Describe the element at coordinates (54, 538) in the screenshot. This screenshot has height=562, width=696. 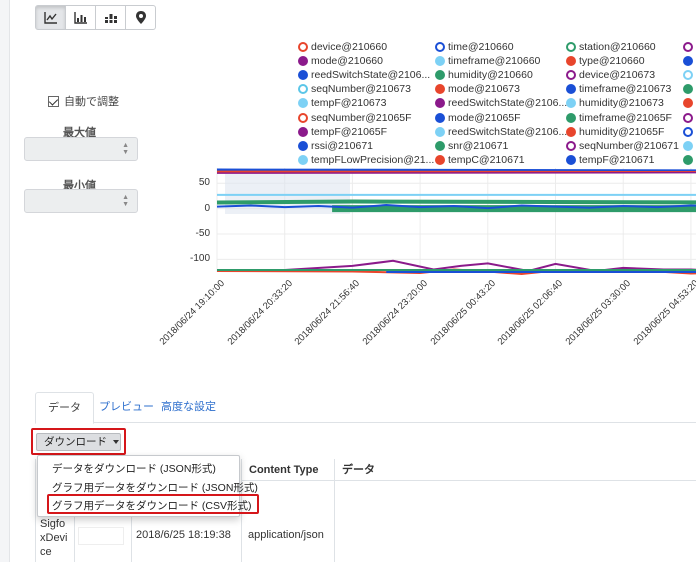
I see `table-cell-device: Sigfo xDevi ce` at that location.